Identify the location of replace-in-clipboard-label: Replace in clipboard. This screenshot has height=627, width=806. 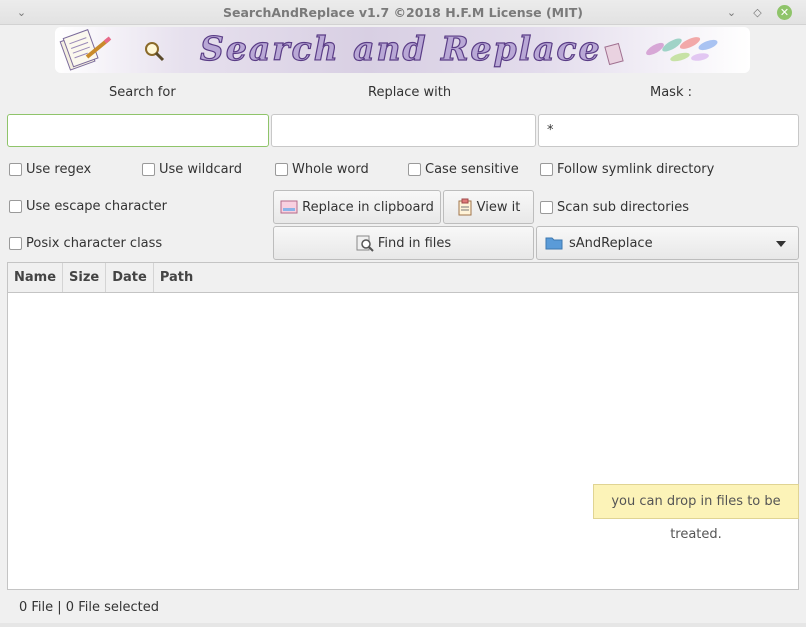
(368, 207).